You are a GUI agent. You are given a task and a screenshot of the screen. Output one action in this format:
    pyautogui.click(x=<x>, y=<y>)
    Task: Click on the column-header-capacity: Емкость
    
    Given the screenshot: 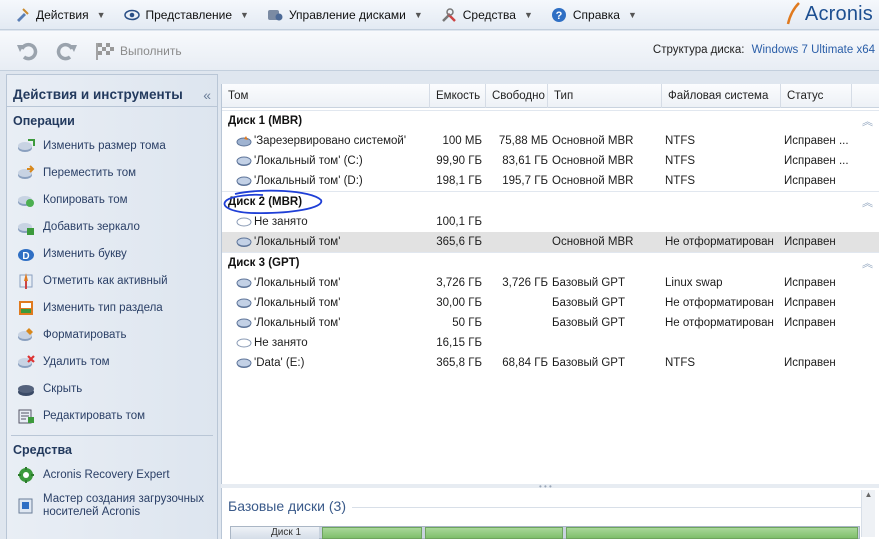 What is the action you would take?
    pyautogui.click(x=458, y=96)
    